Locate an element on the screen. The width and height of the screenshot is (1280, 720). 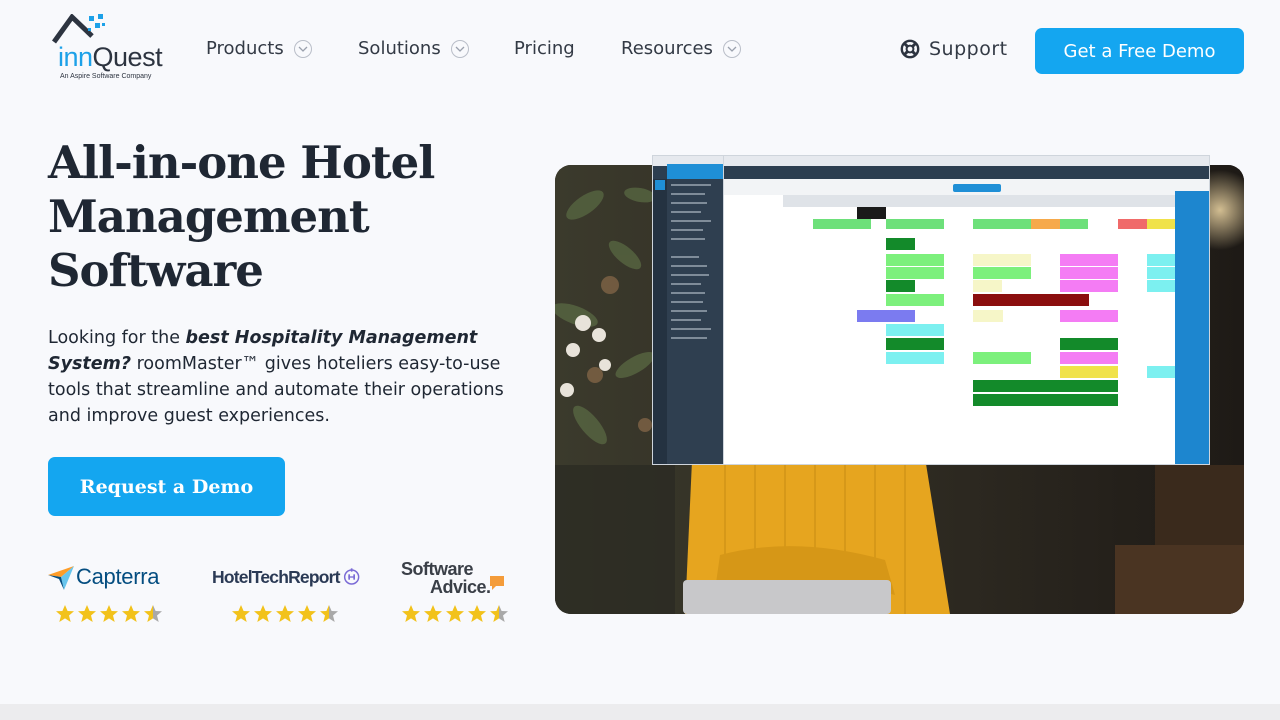
review-softwareadvice: Software Advice. is located at coordinates (455, 595).